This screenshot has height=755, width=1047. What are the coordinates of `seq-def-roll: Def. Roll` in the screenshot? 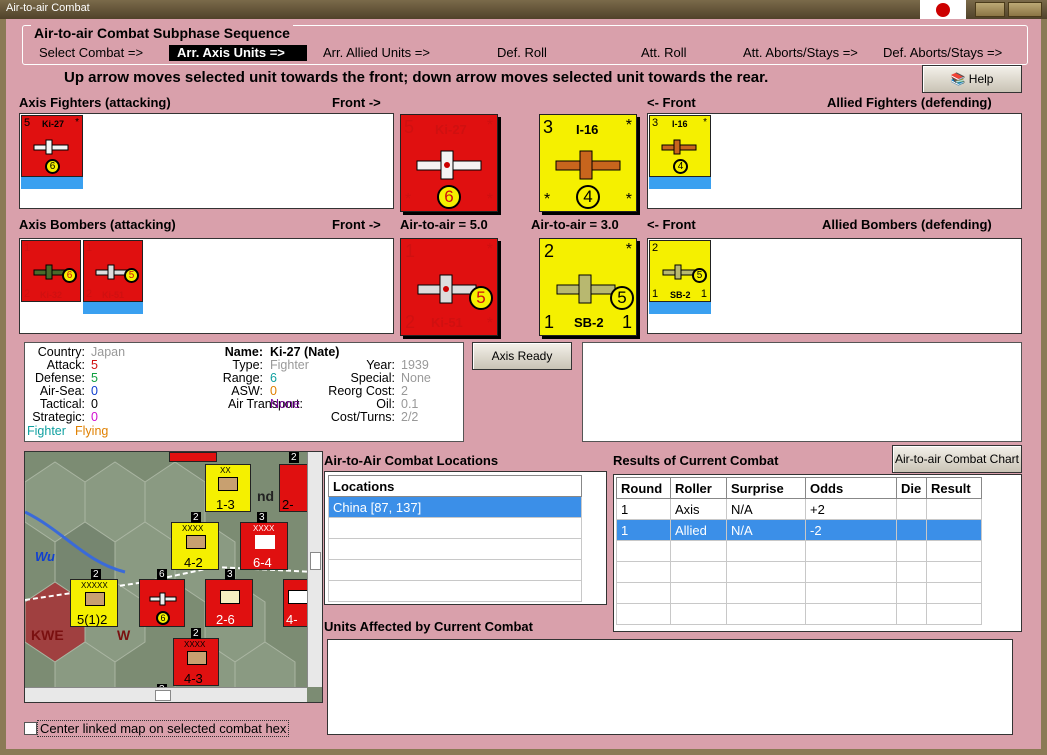 It's located at (522, 52).